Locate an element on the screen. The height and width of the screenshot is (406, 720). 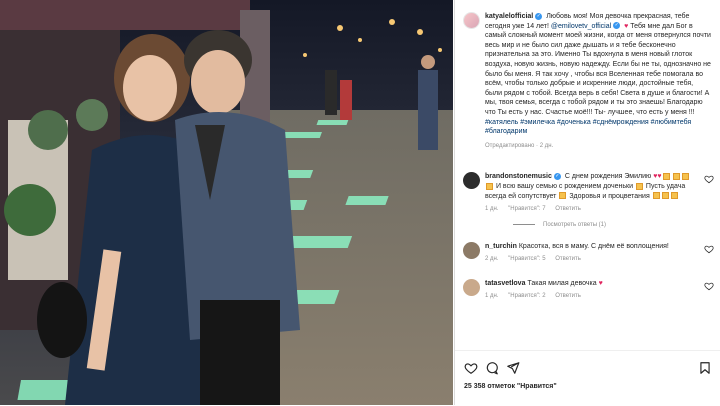
likes-count: 25 358 отметок "Нравится" is located at coordinates (510, 386).